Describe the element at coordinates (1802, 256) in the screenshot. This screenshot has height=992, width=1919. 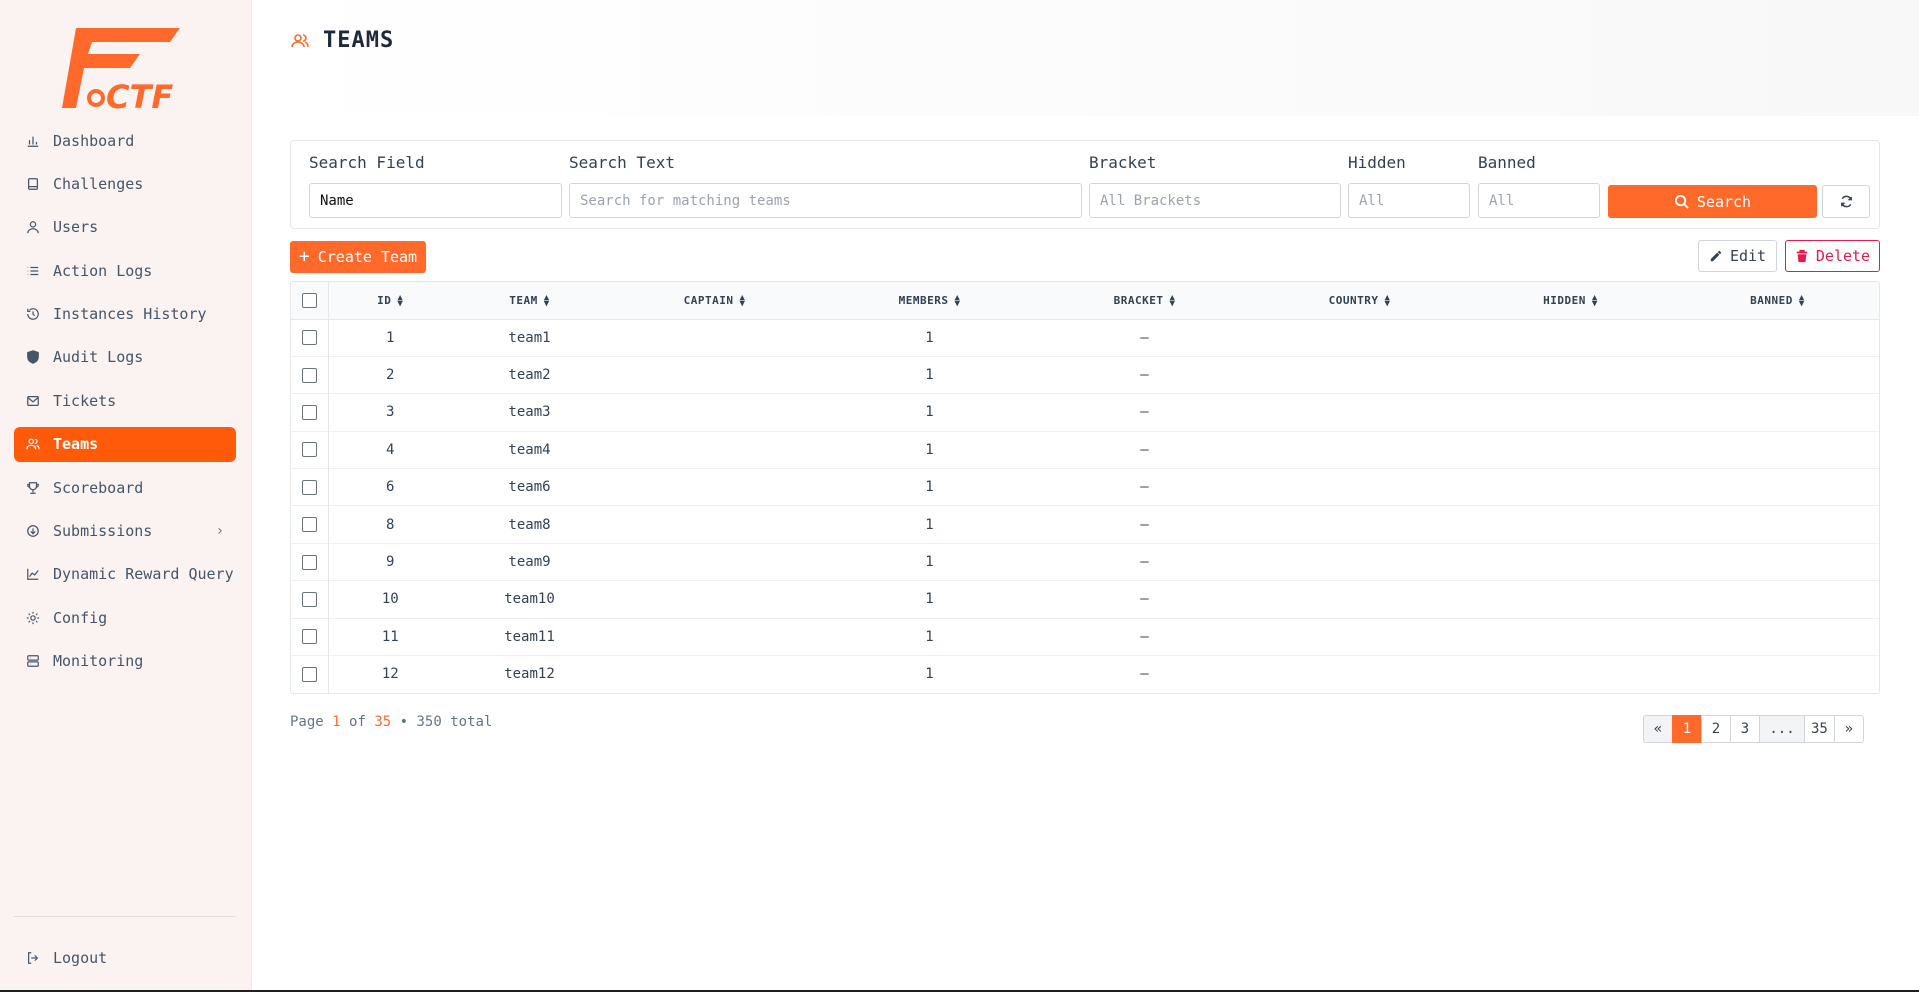
I see `trash-icon` at that location.